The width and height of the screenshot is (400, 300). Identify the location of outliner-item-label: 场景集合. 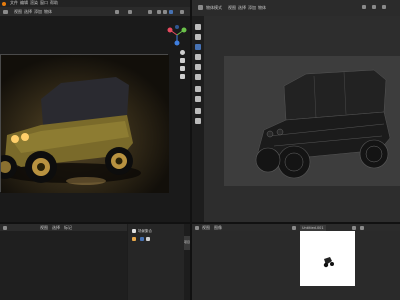
(145, 231).